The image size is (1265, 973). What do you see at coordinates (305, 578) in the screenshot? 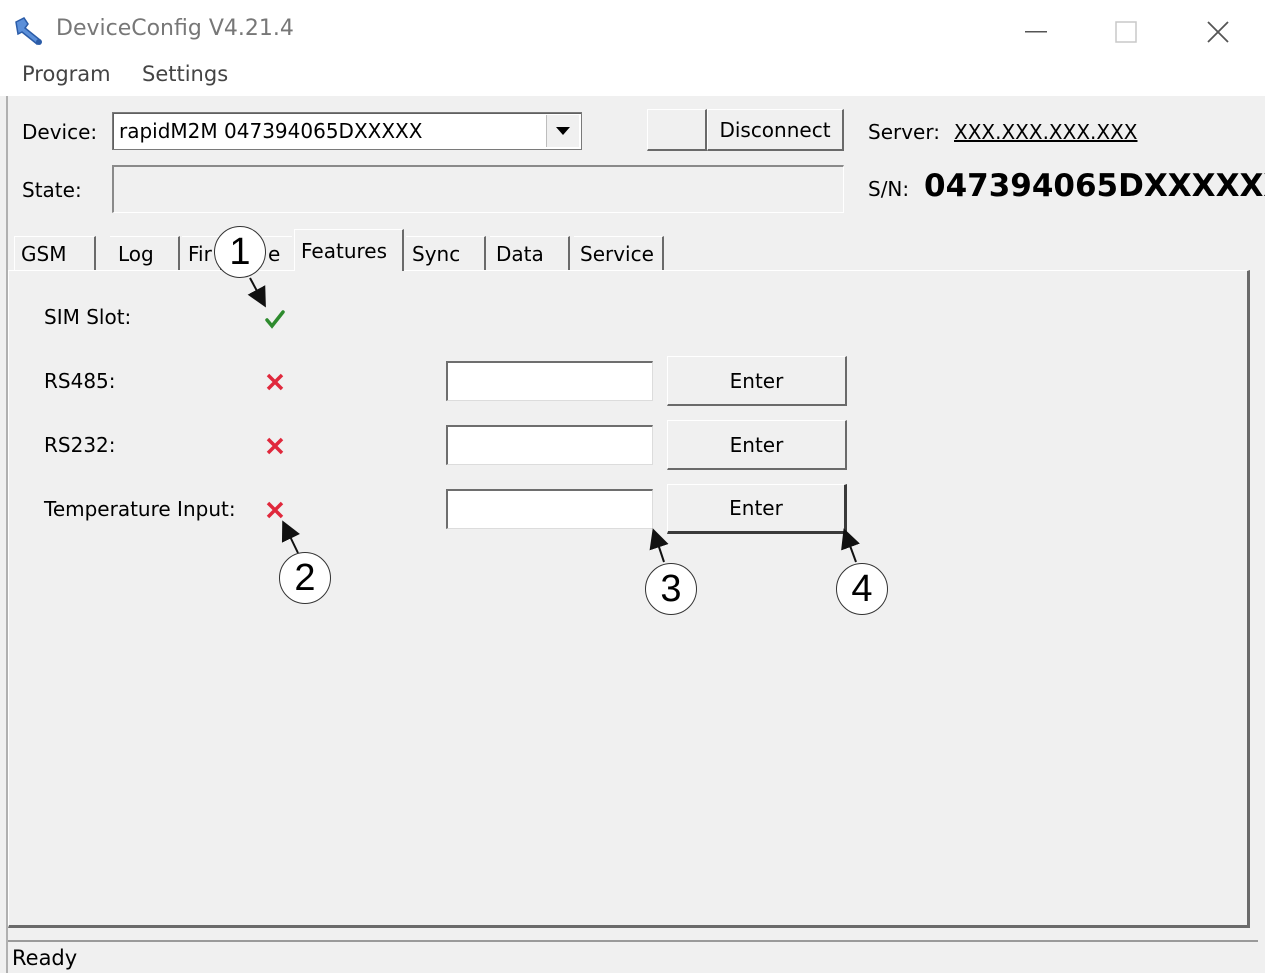
I see `callout-2: 2` at bounding box center [305, 578].